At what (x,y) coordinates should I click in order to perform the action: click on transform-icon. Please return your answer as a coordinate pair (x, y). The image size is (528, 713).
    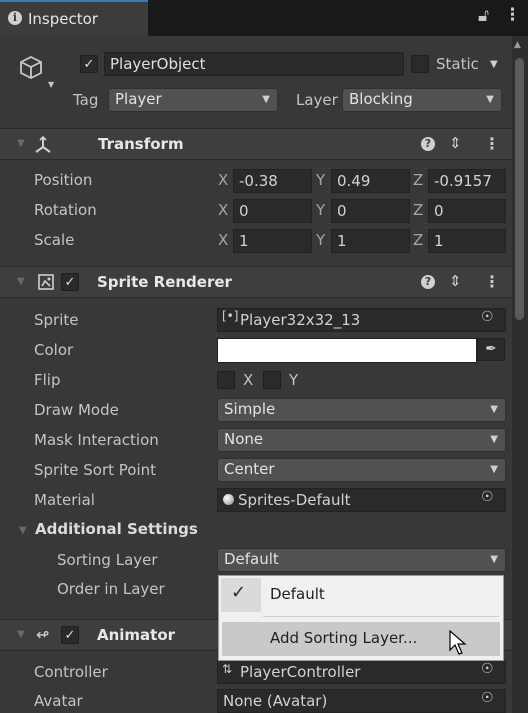
    Looking at the image, I should click on (43, 147).